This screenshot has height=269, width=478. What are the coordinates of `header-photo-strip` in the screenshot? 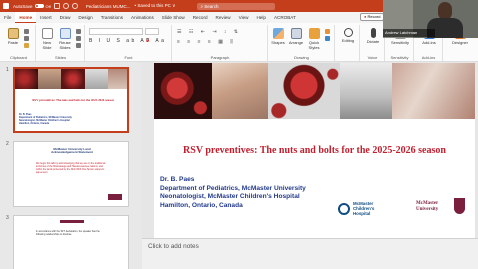 It's located at (314, 91).